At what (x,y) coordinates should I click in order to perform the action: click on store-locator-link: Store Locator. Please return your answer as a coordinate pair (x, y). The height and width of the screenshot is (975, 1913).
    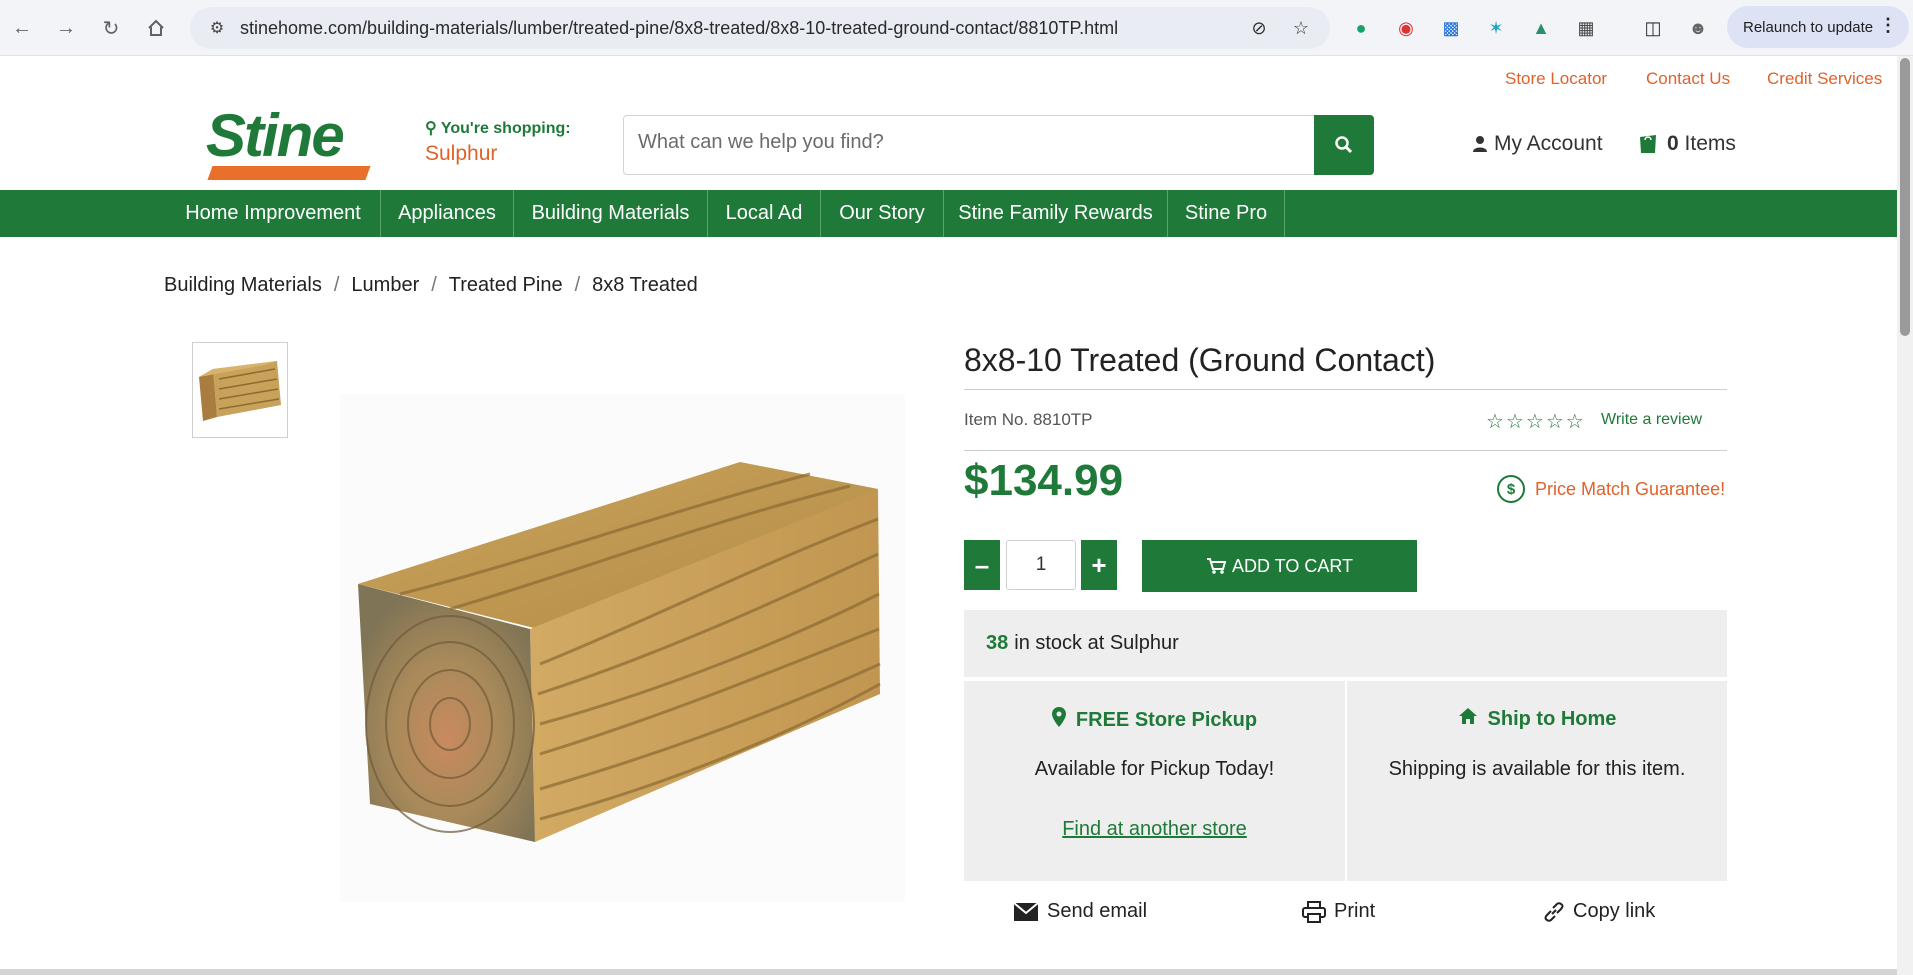
    Looking at the image, I should click on (1556, 79).